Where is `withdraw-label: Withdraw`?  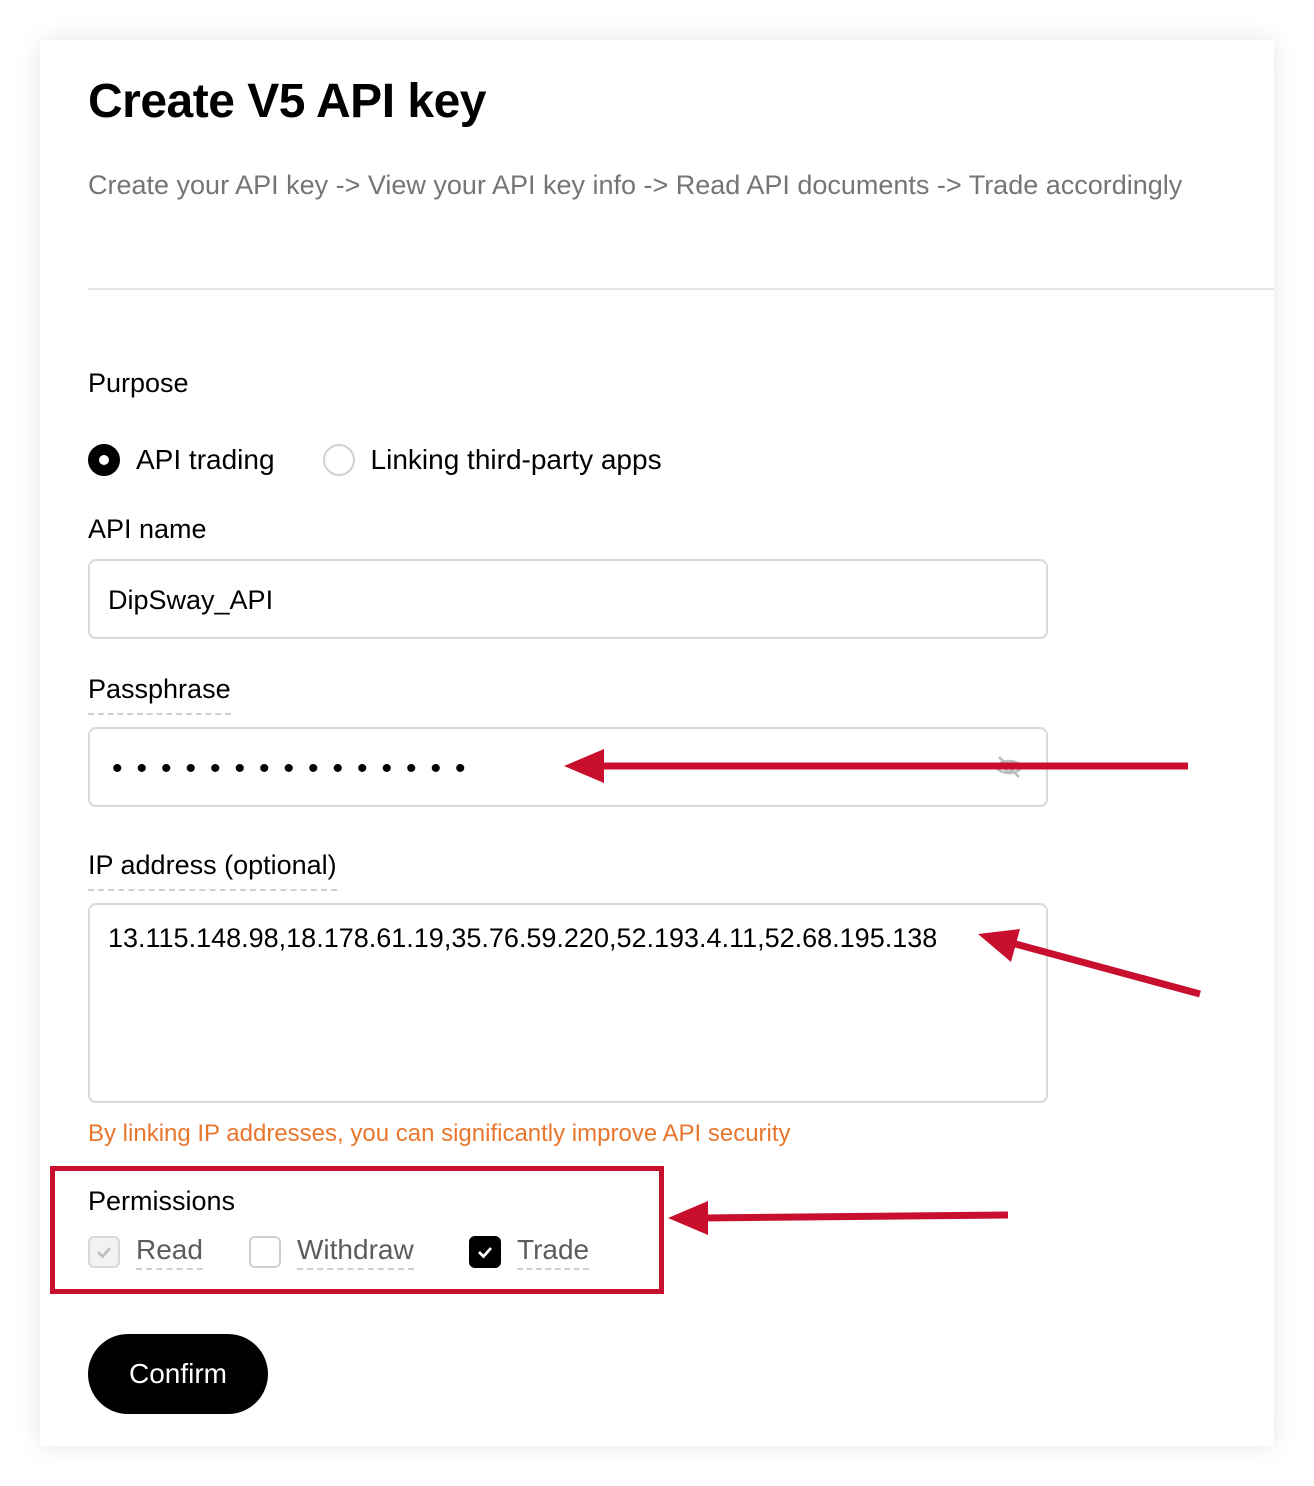
withdraw-label: Withdraw is located at coordinates (355, 1252).